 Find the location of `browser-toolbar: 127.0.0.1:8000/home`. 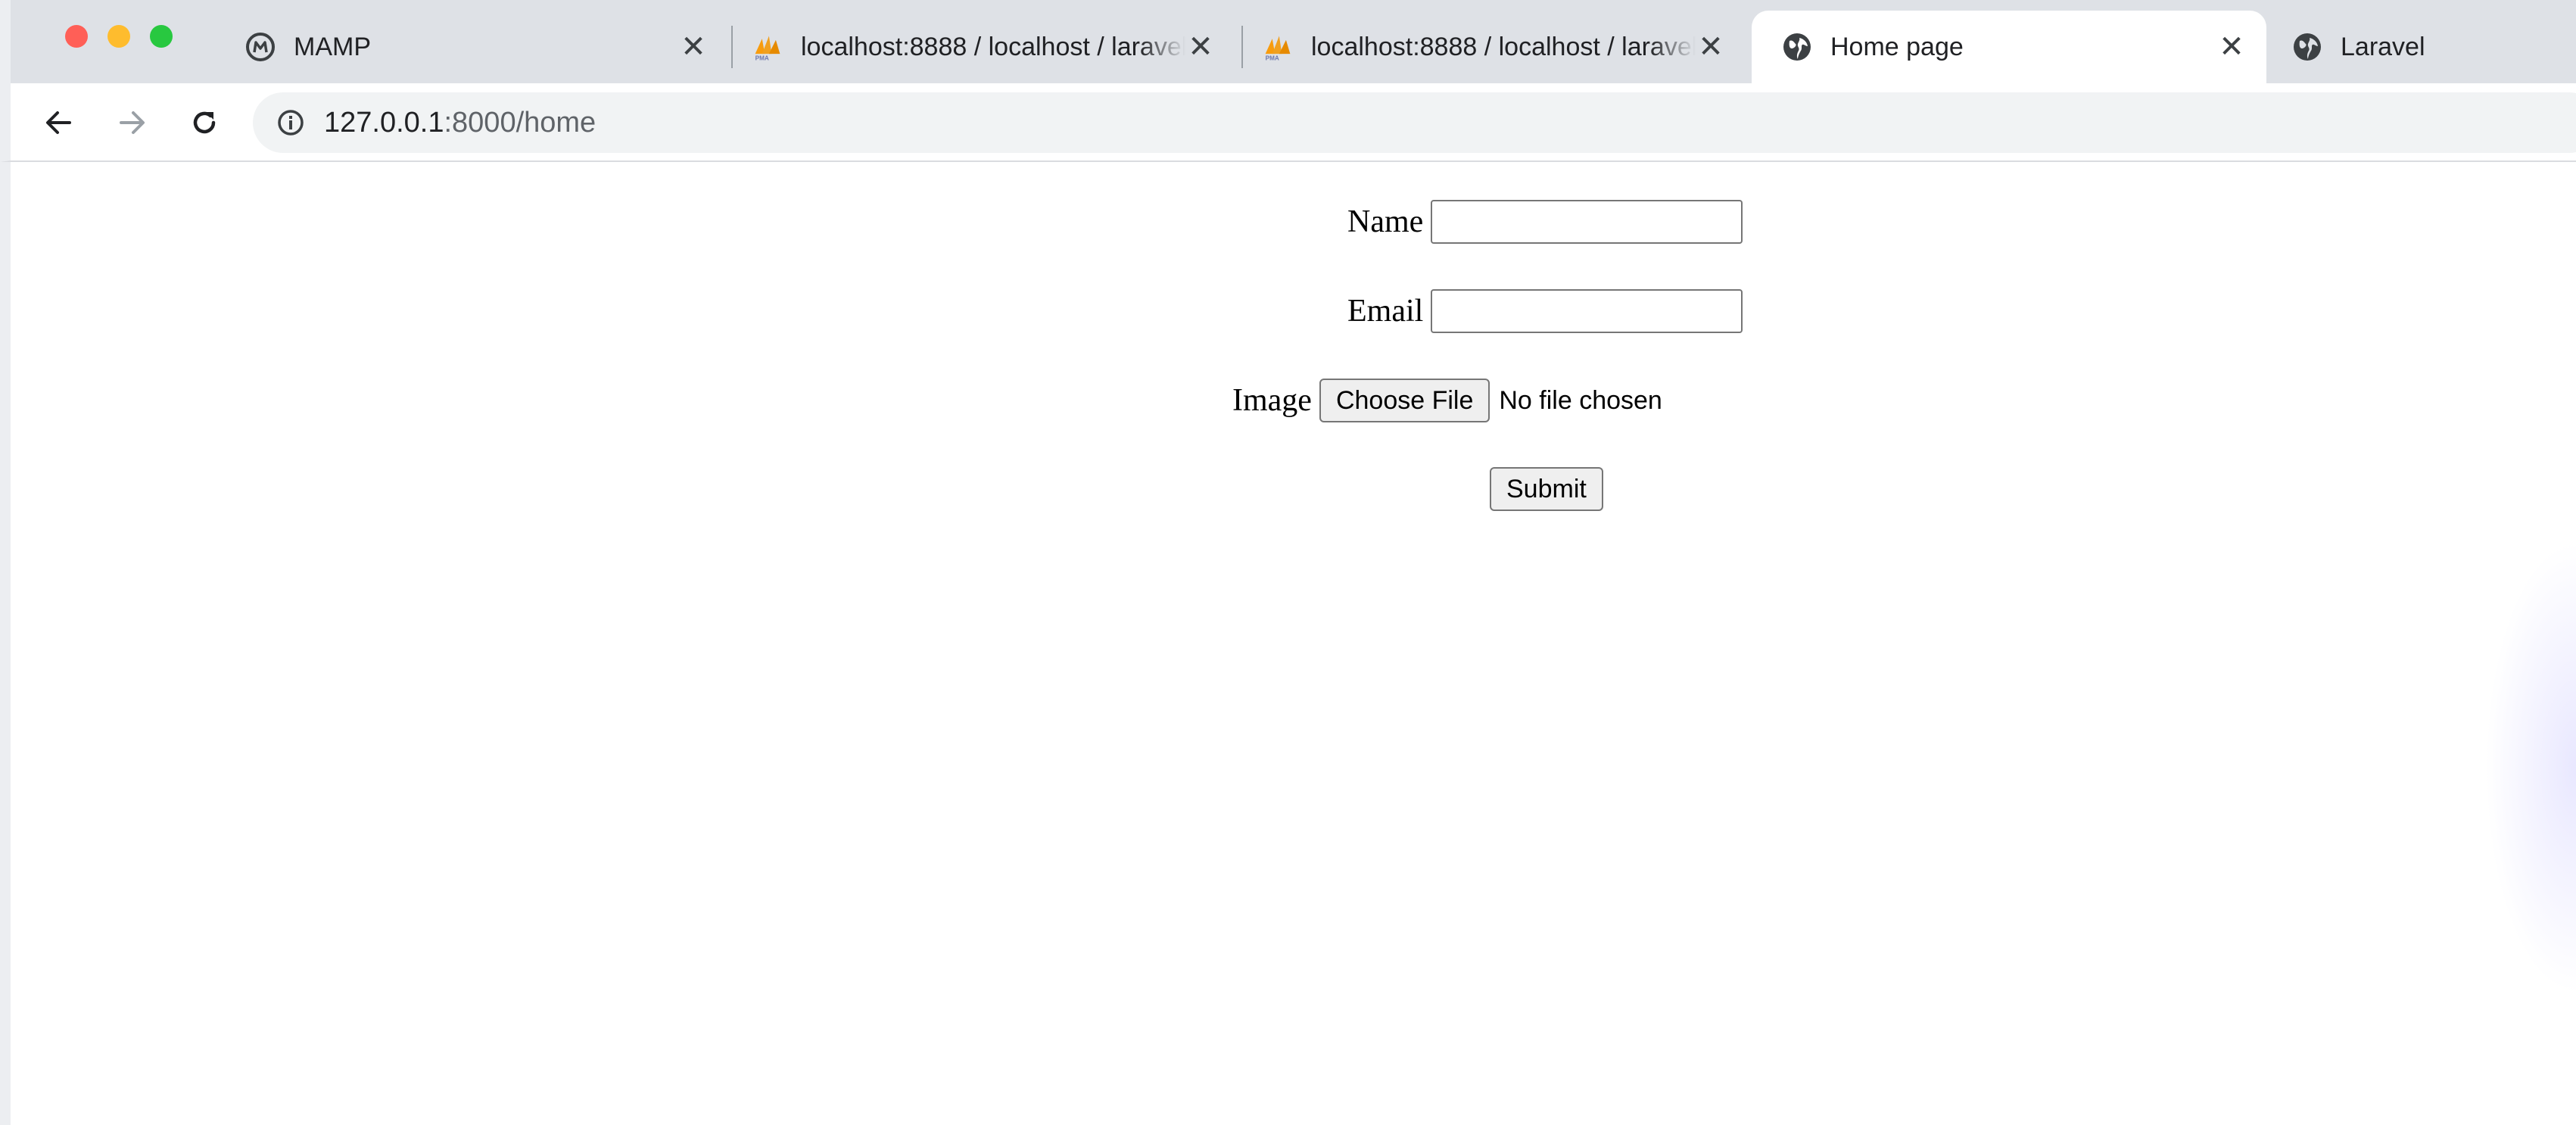

browser-toolbar: 127.0.0.1:8000/home is located at coordinates (1288, 122).